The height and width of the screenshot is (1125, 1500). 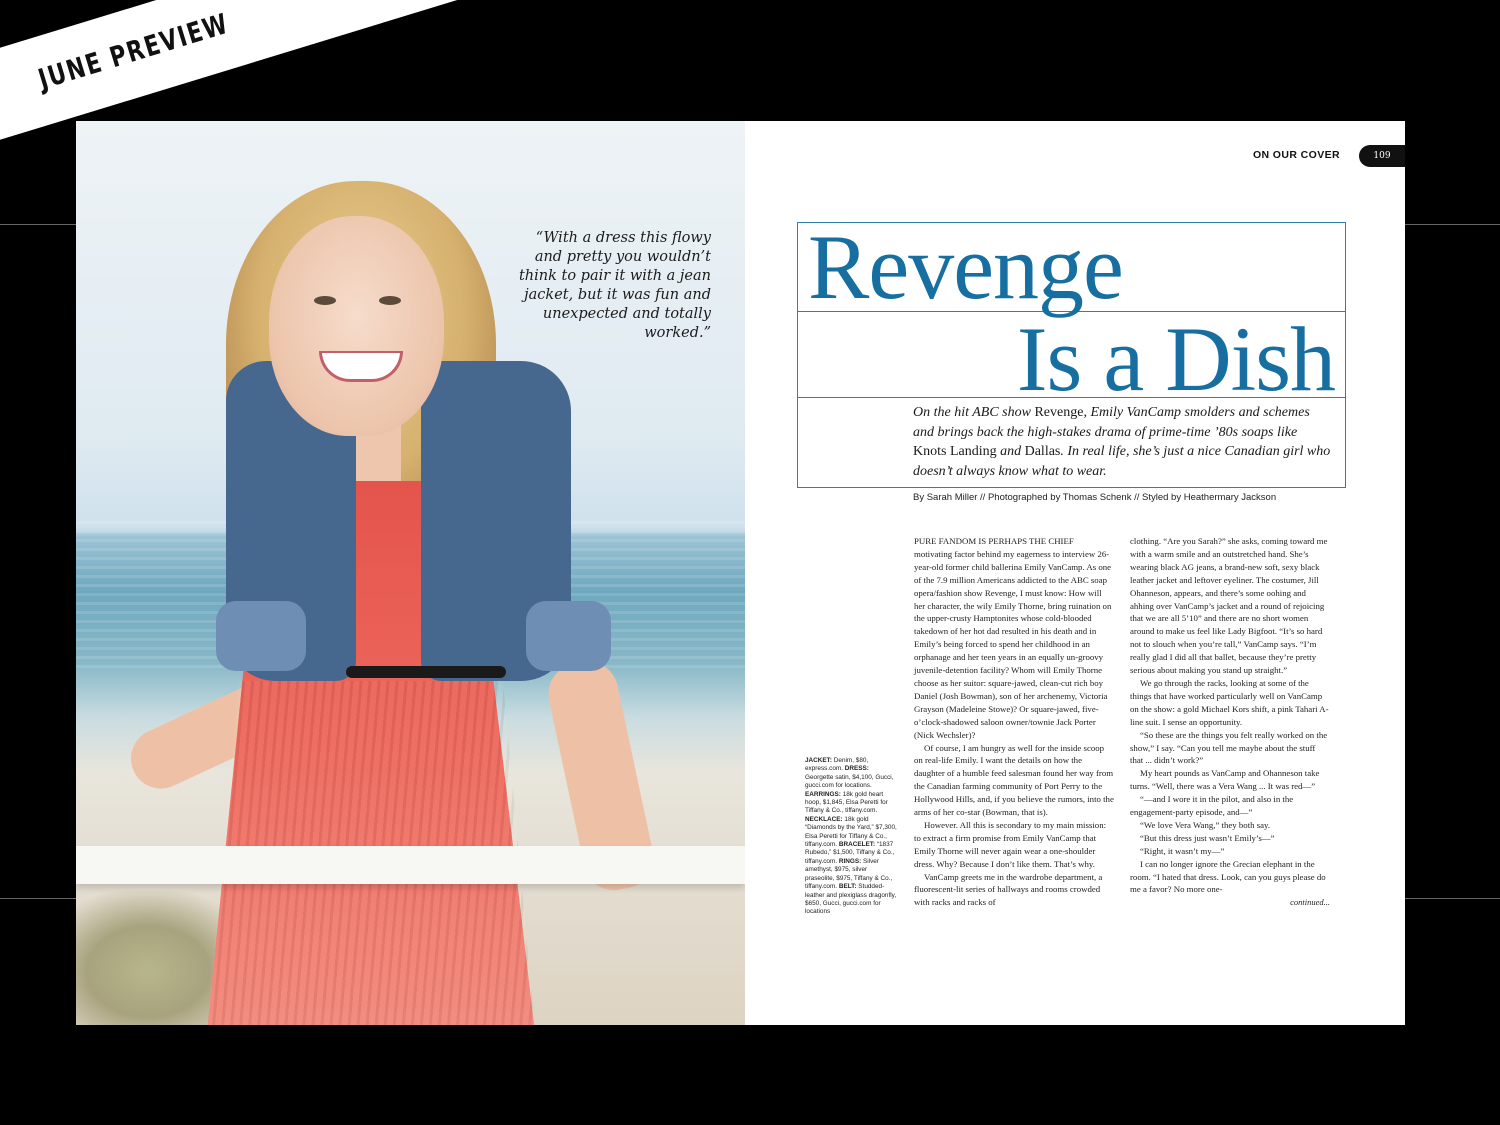 I want to click on white-railing, so click(x=410, y=865).